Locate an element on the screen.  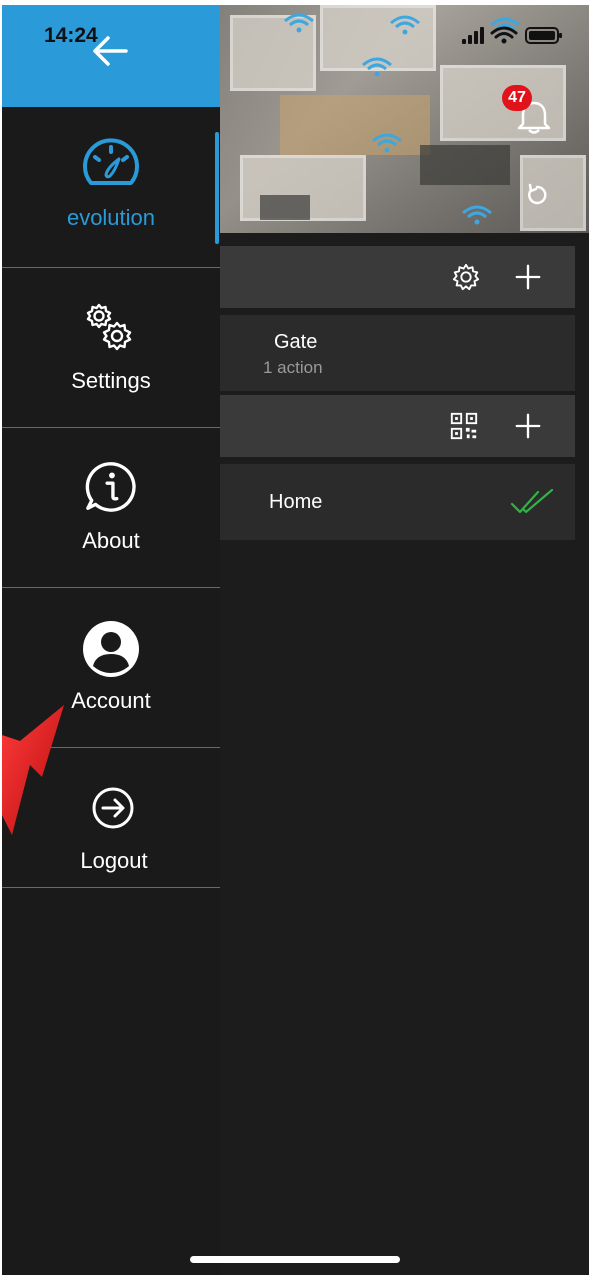
home-title: Home is located at coordinates (296, 502).